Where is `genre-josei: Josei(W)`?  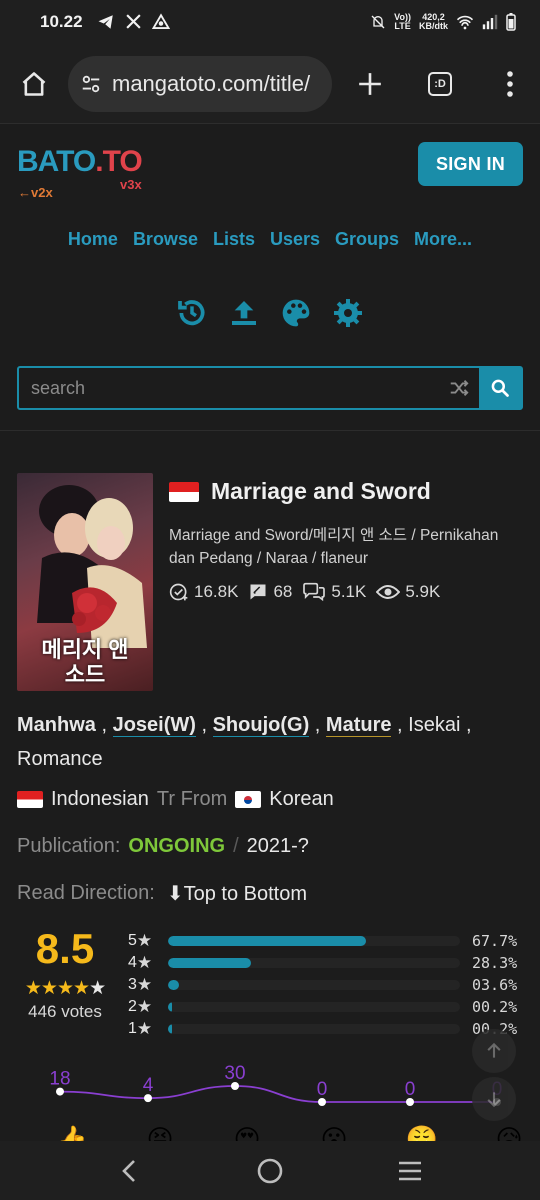 genre-josei: Josei(W) is located at coordinates (154, 725).